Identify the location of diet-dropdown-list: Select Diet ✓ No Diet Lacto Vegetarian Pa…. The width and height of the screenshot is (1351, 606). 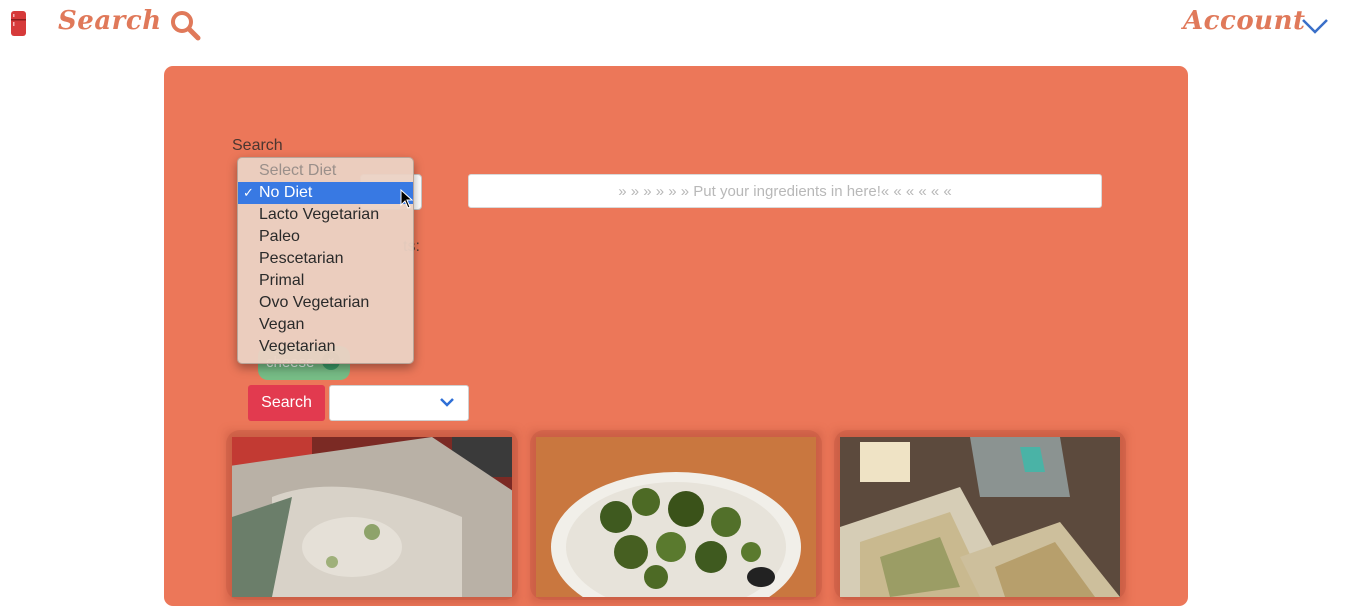
(325, 260).